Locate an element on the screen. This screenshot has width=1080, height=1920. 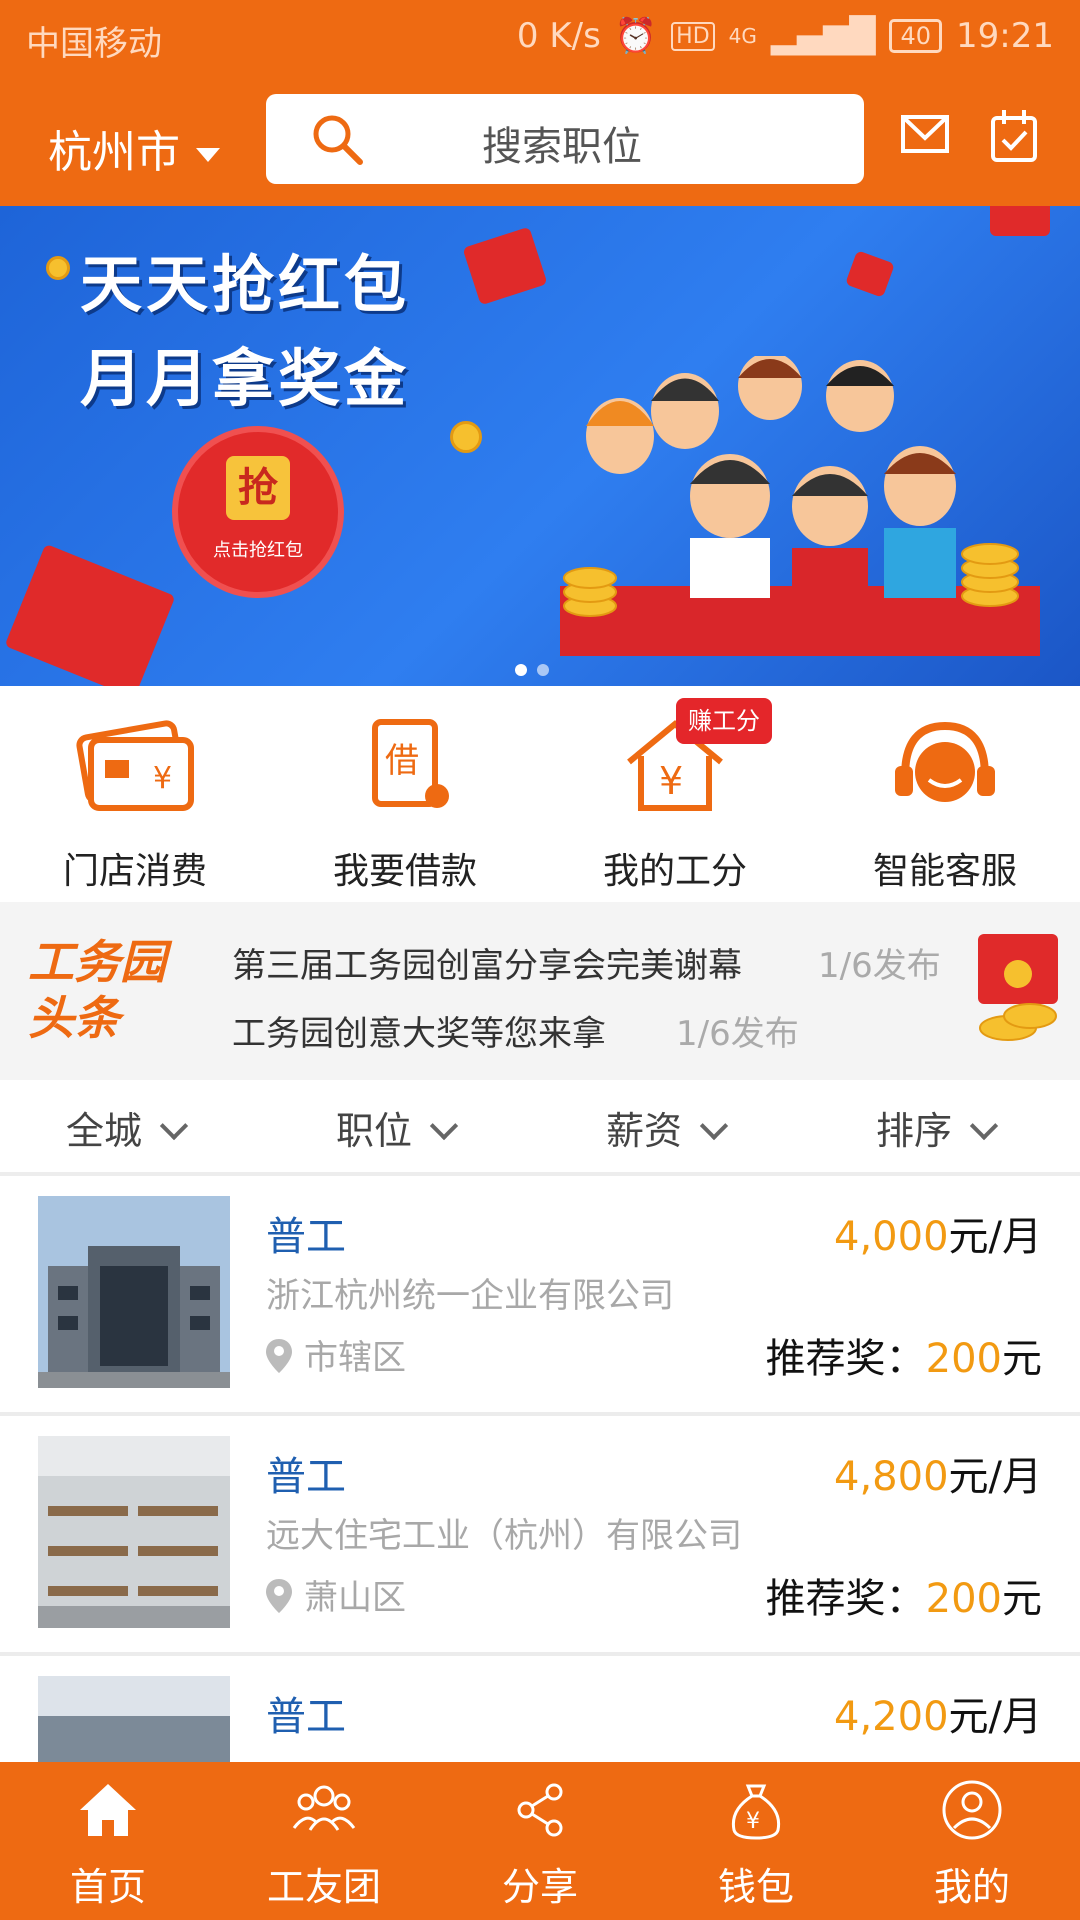
filter-label: 薪资 is located at coordinates (644, 1131).